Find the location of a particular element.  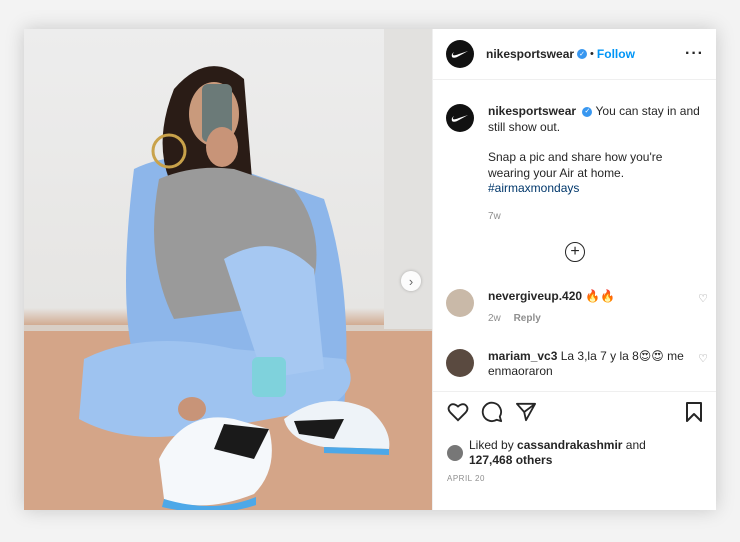

load-more-comments-button: + is located at coordinates (575, 252).